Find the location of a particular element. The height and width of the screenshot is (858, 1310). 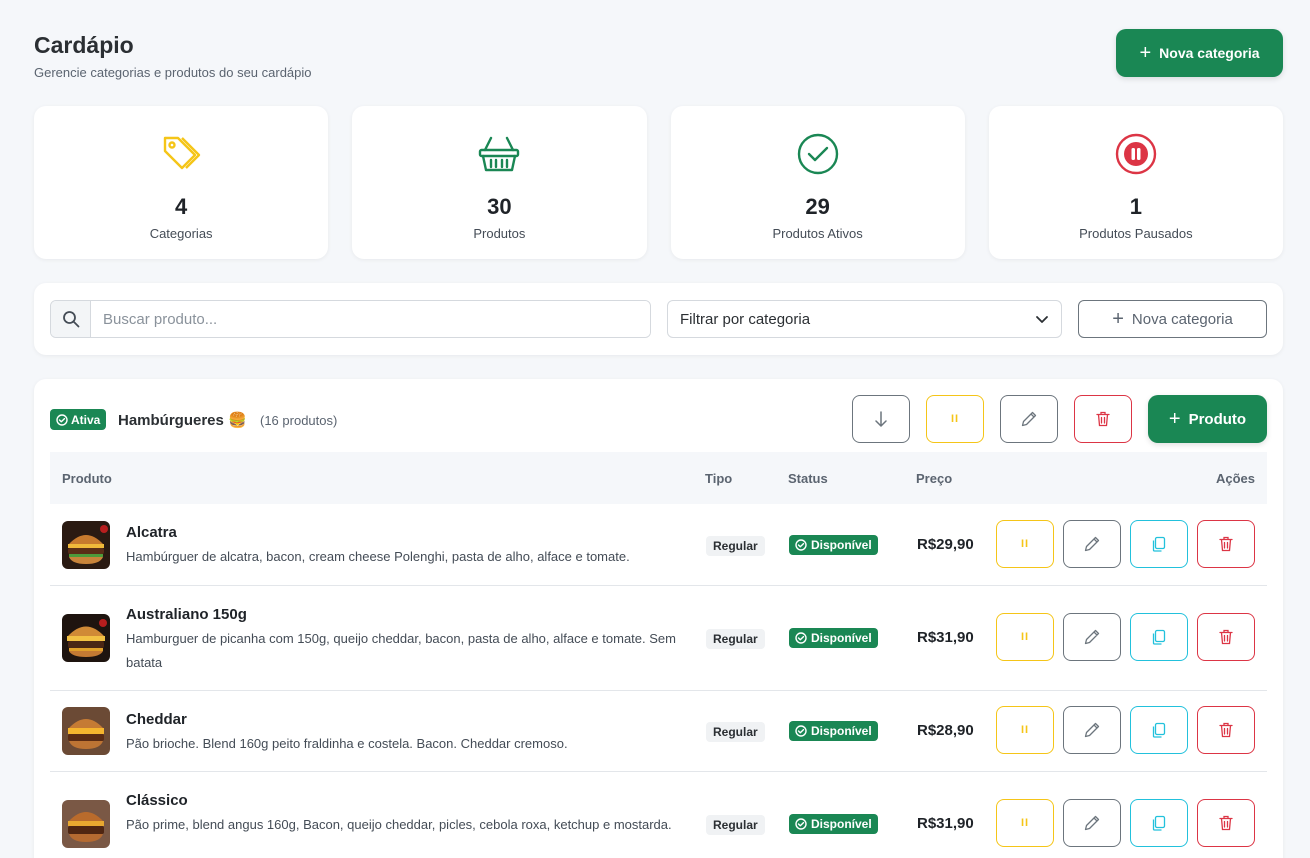

category-filter-value: Filtrar por categoria is located at coordinates (745, 319).